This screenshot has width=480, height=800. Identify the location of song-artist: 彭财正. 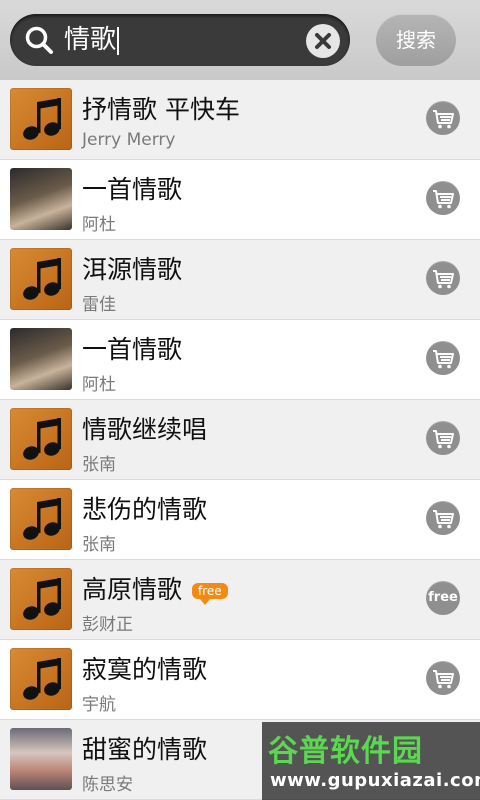
(107, 625).